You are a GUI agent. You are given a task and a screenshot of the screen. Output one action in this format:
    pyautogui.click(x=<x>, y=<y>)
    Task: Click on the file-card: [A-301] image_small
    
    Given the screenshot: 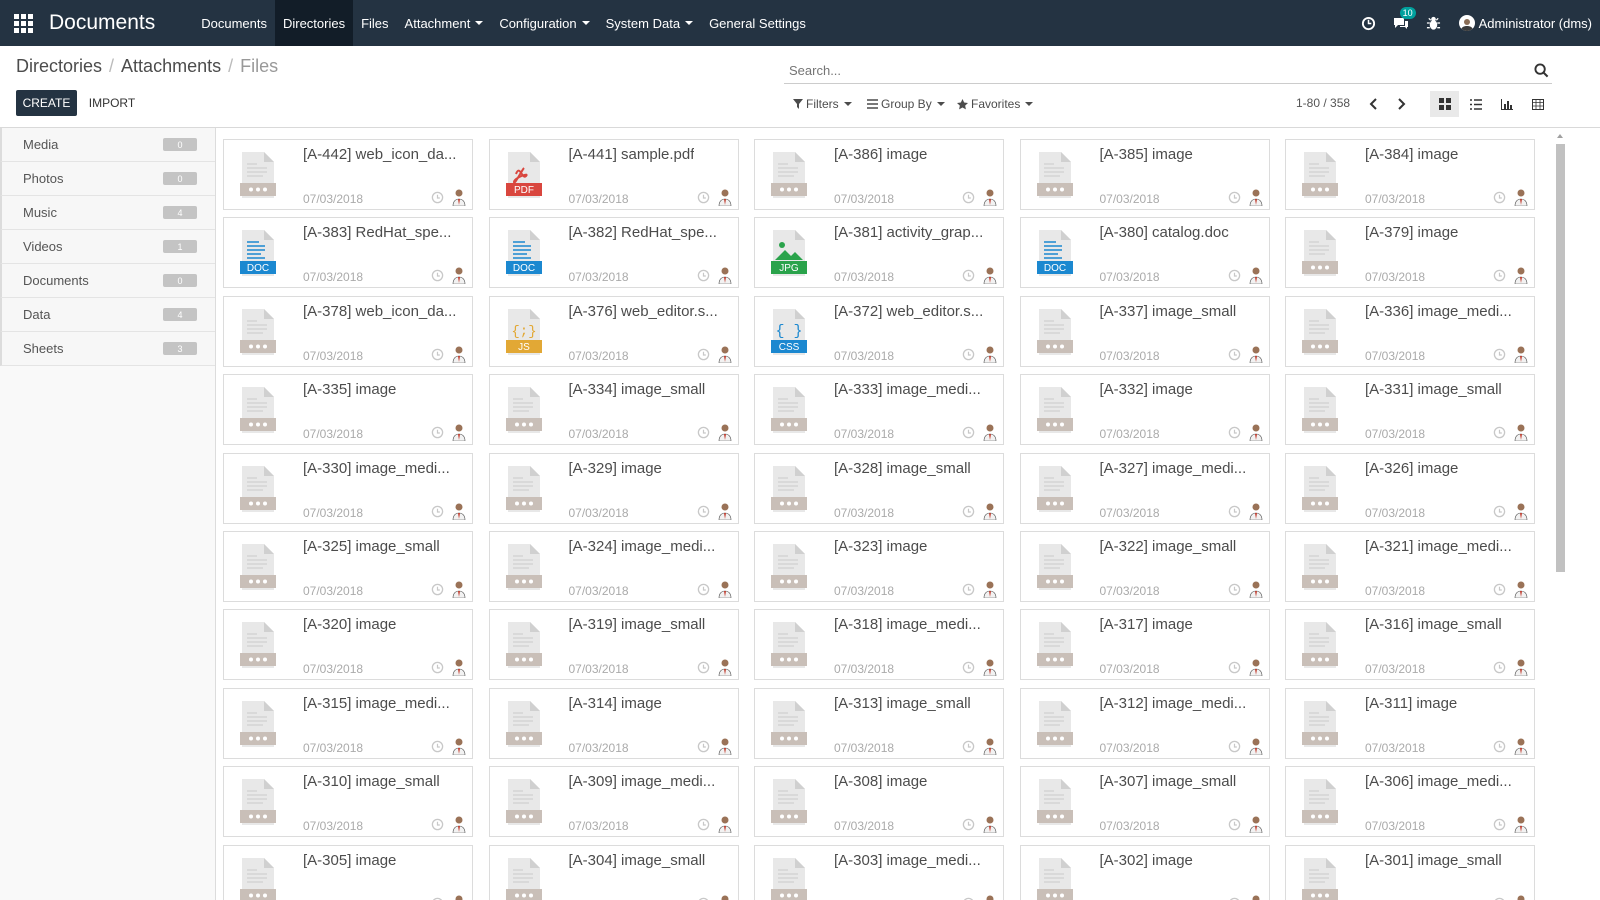 What is the action you would take?
    pyautogui.click(x=1410, y=872)
    